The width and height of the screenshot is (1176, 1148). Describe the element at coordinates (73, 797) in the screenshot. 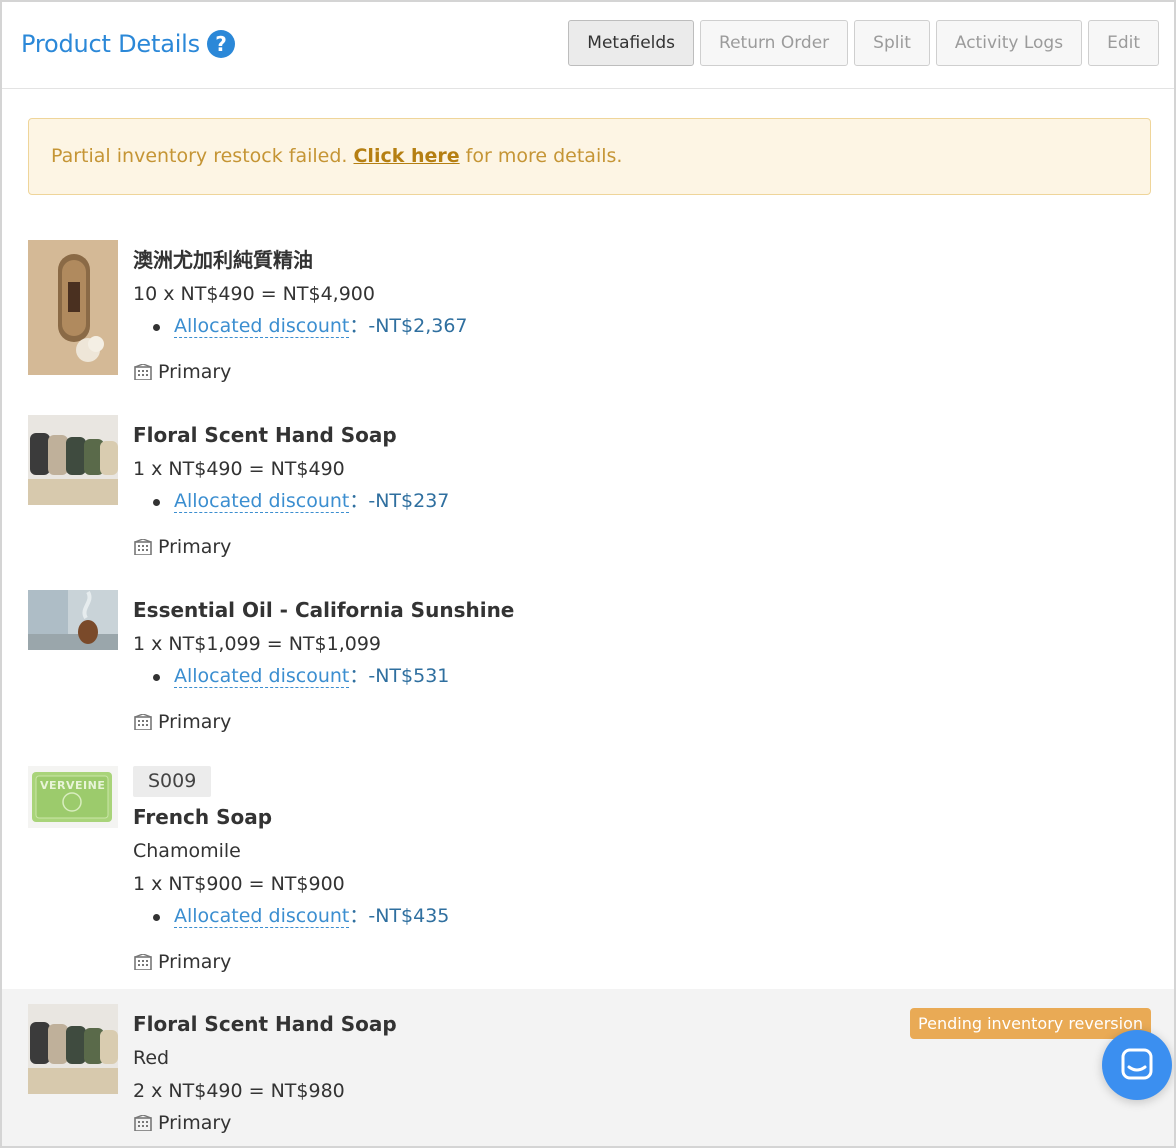

I see `product-thumbnail: VERVEINE` at that location.